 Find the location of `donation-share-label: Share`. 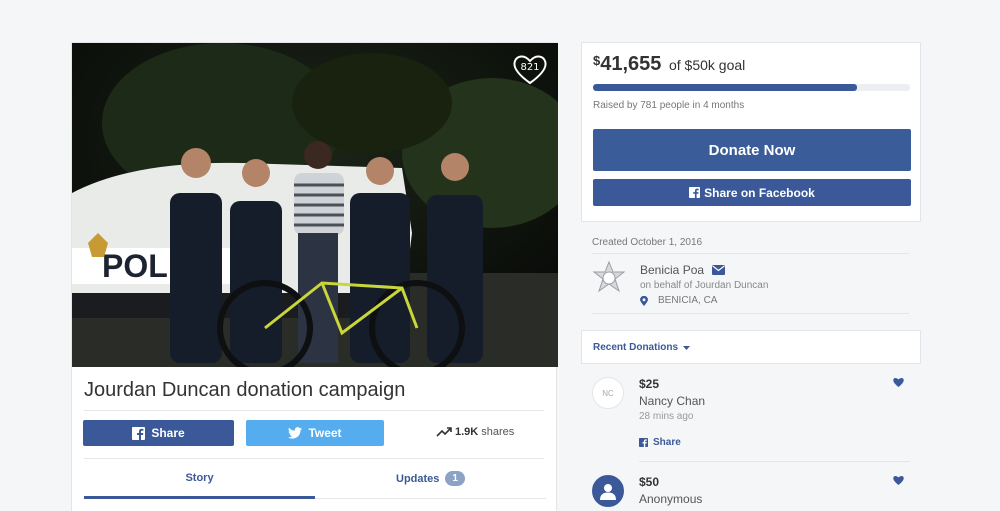

donation-share-label: Share is located at coordinates (667, 442).